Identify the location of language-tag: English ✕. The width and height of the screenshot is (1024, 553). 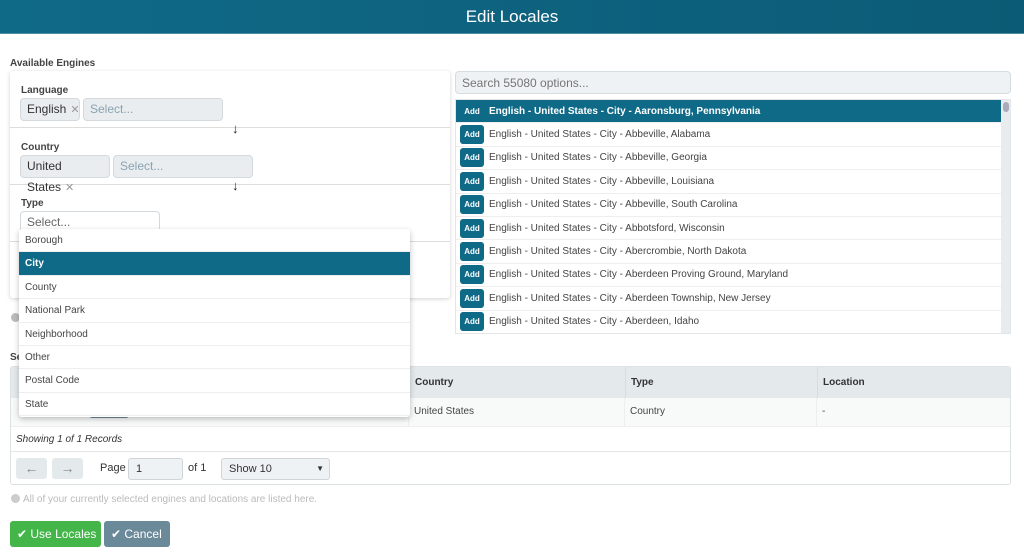
(50, 109).